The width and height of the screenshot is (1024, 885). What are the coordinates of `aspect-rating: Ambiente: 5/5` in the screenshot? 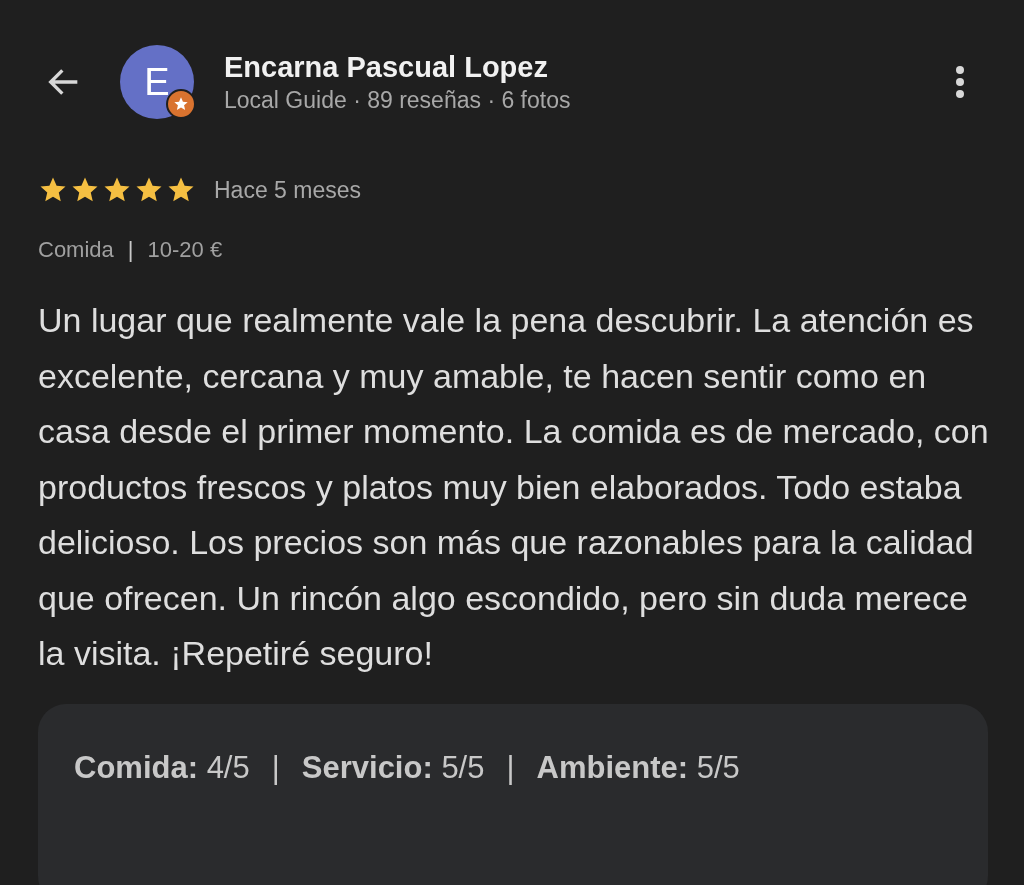 It's located at (638, 767).